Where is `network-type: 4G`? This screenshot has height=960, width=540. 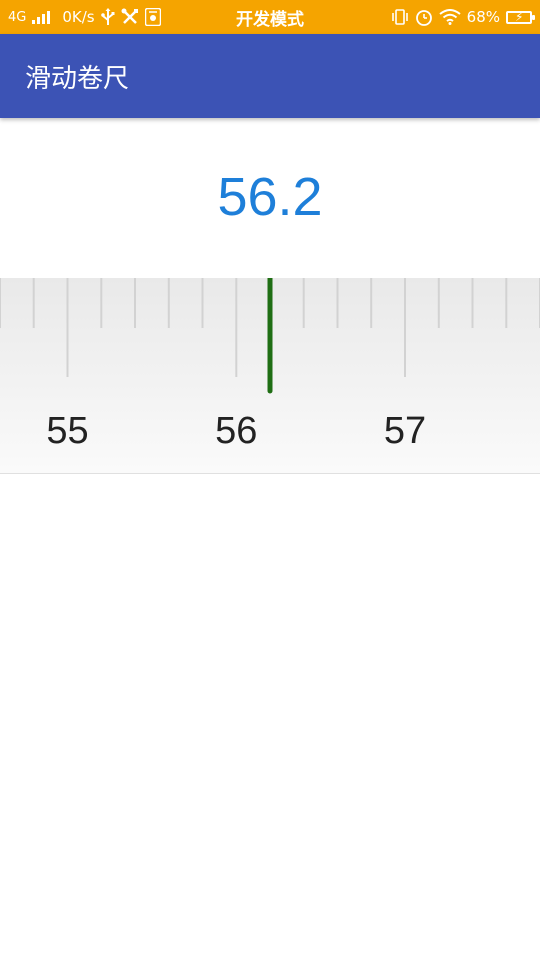
network-type: 4G is located at coordinates (17, 17).